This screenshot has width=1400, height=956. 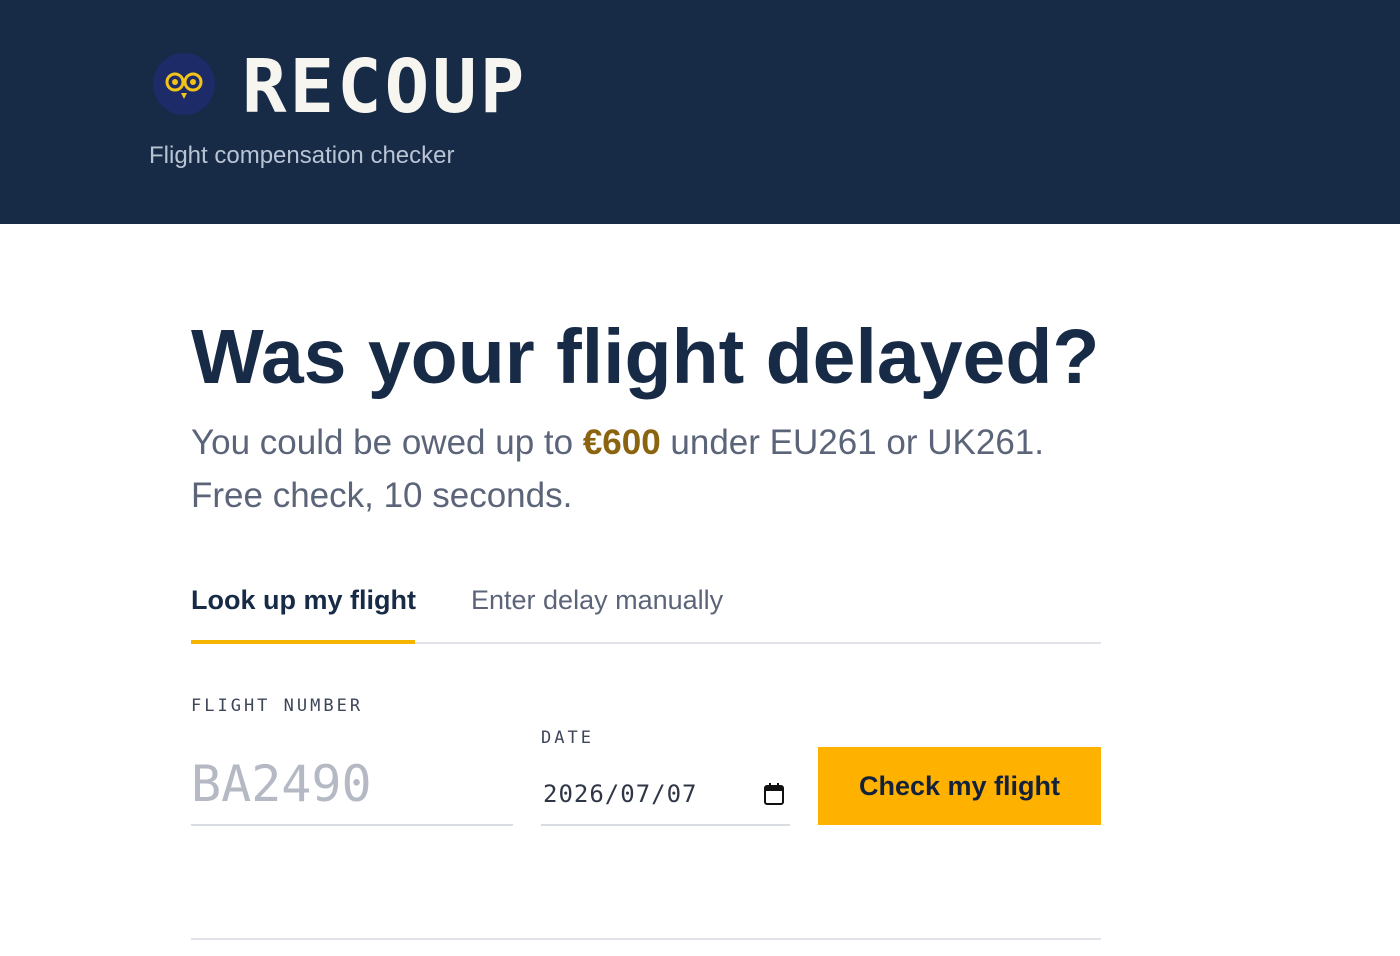 What do you see at coordinates (646, 939) in the screenshot?
I see `section-divider` at bounding box center [646, 939].